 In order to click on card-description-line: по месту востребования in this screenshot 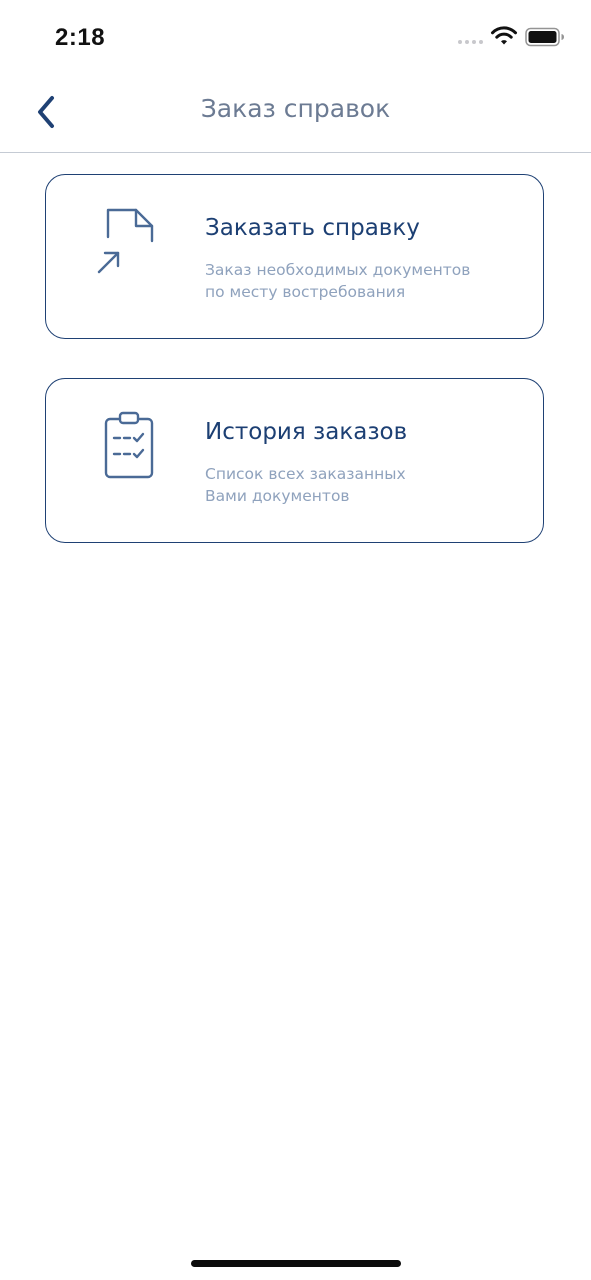, I will do `click(305, 292)`.